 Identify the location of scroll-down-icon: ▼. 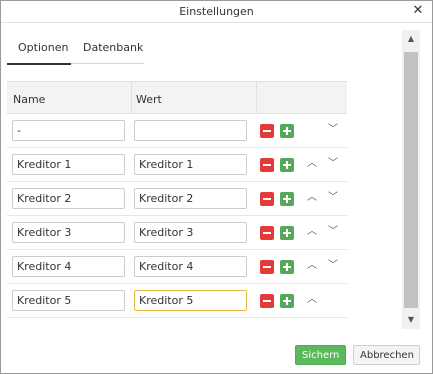
(411, 320).